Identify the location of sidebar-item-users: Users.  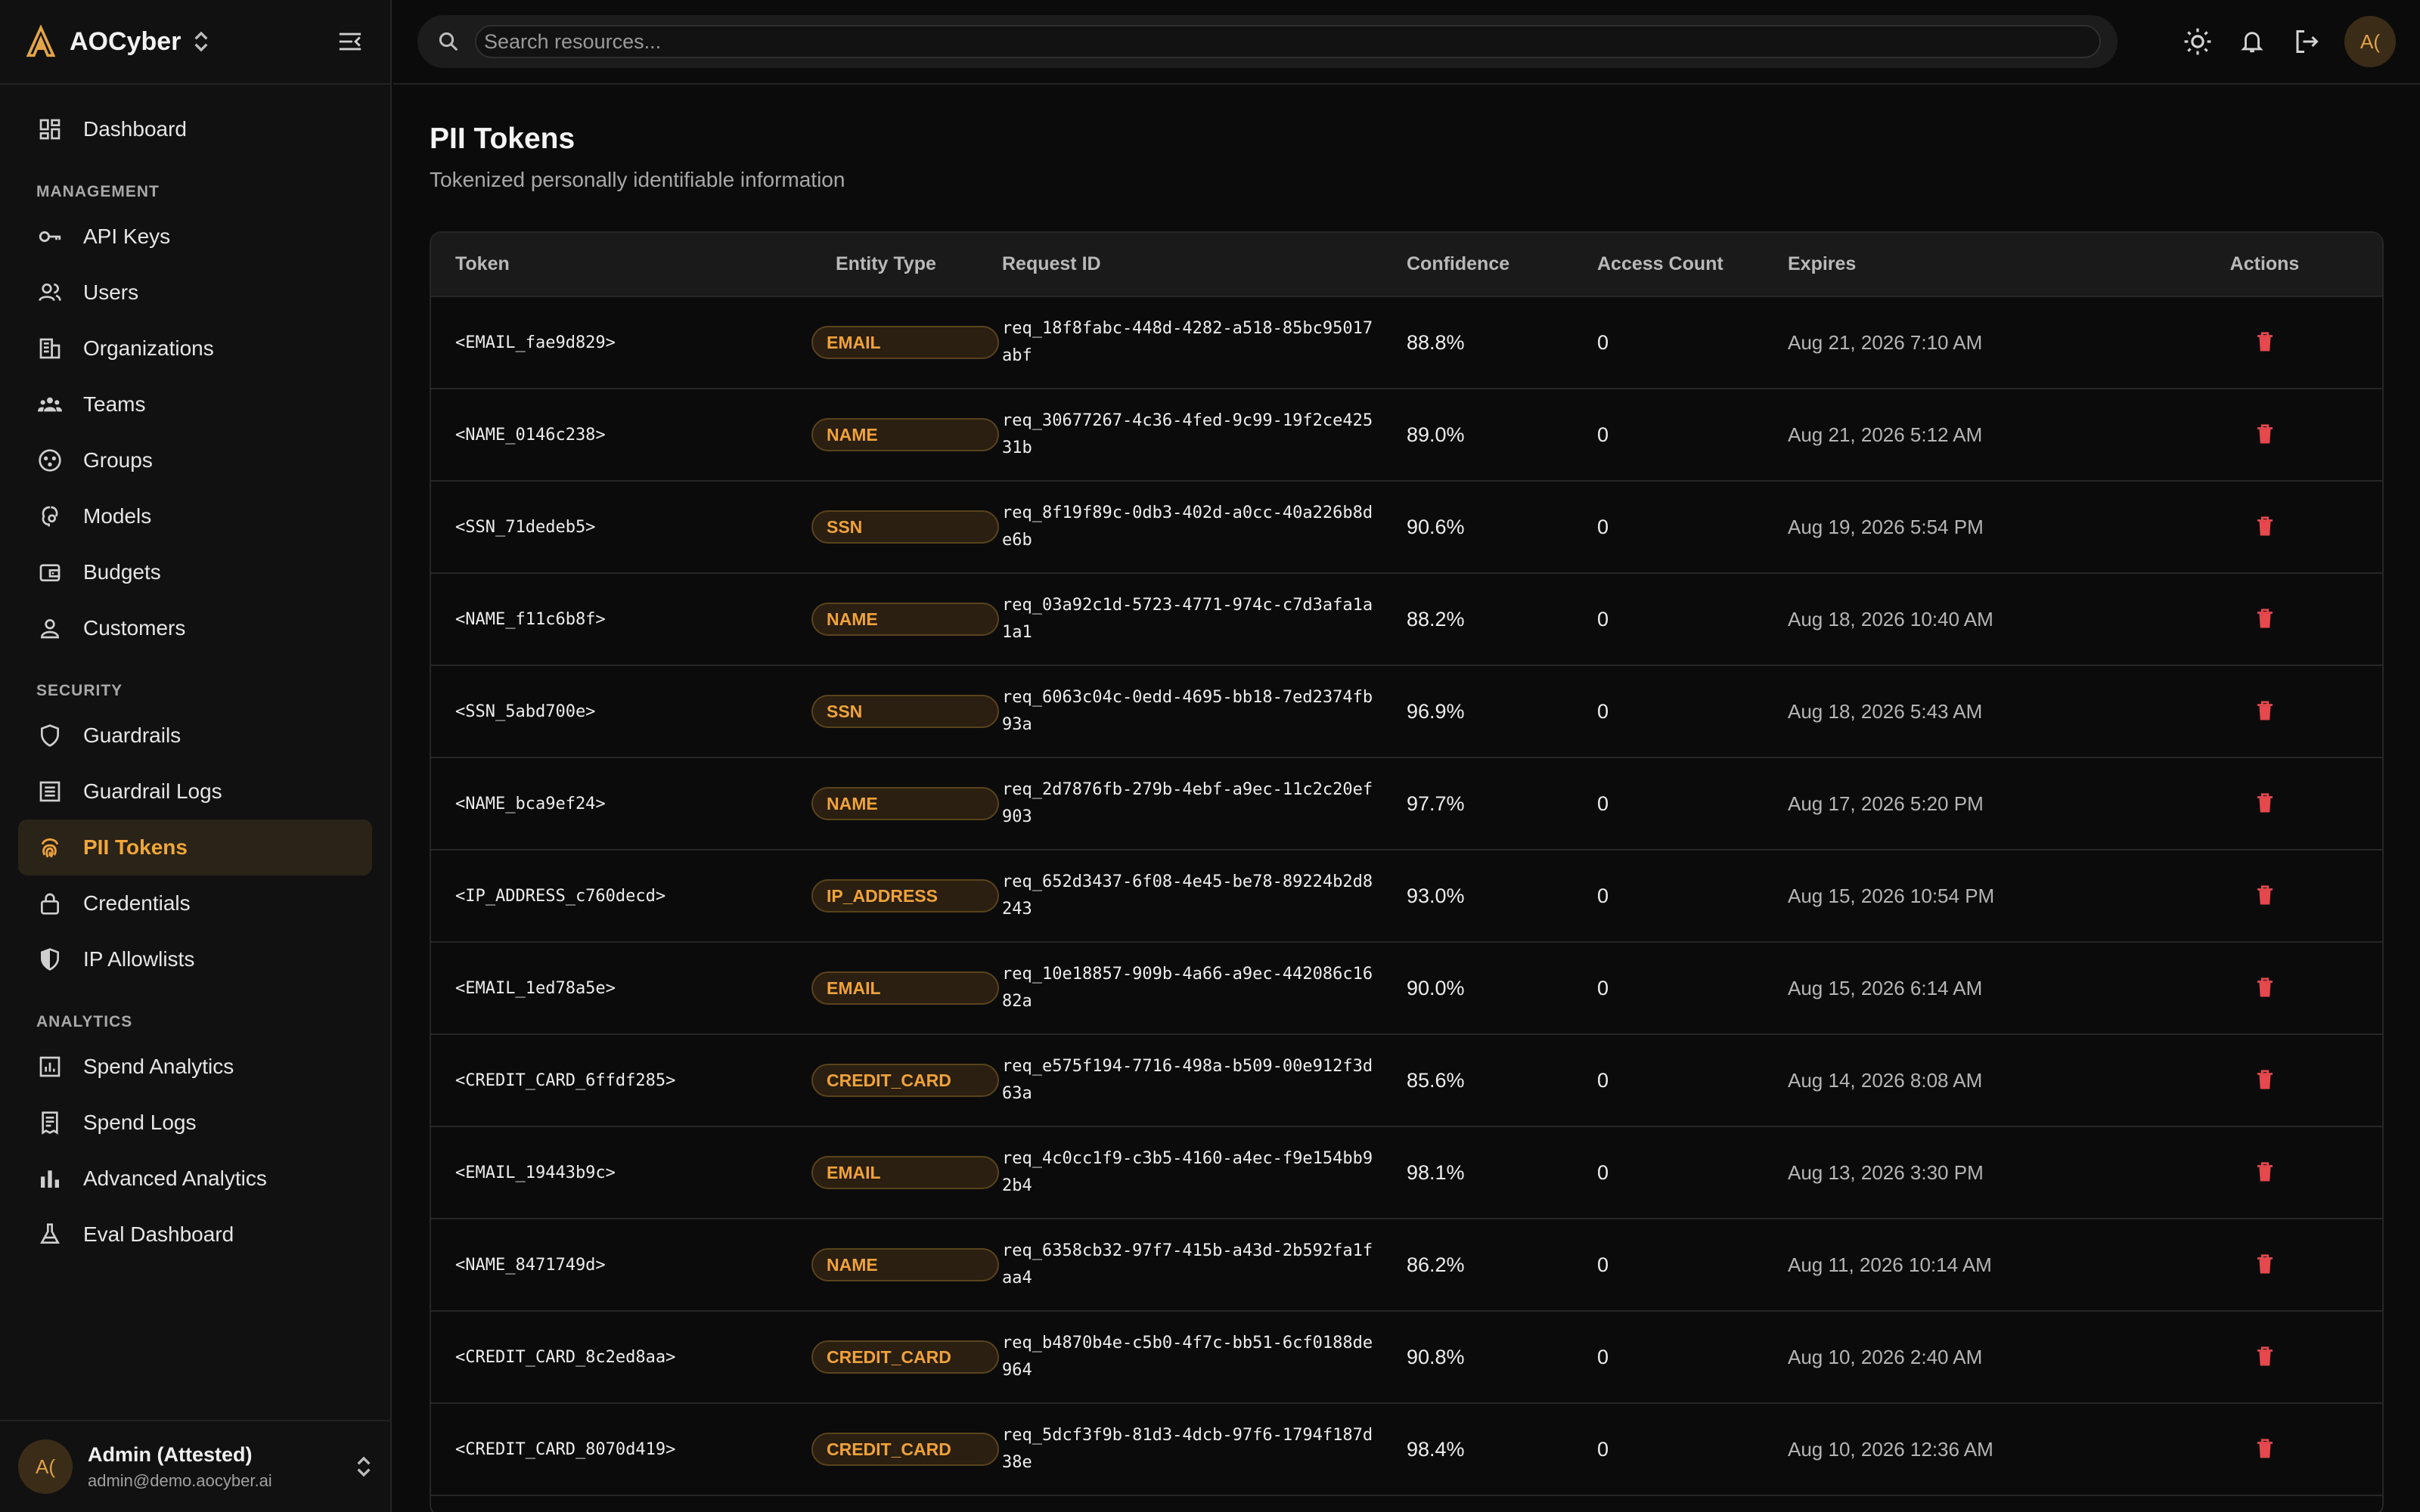
(195, 293).